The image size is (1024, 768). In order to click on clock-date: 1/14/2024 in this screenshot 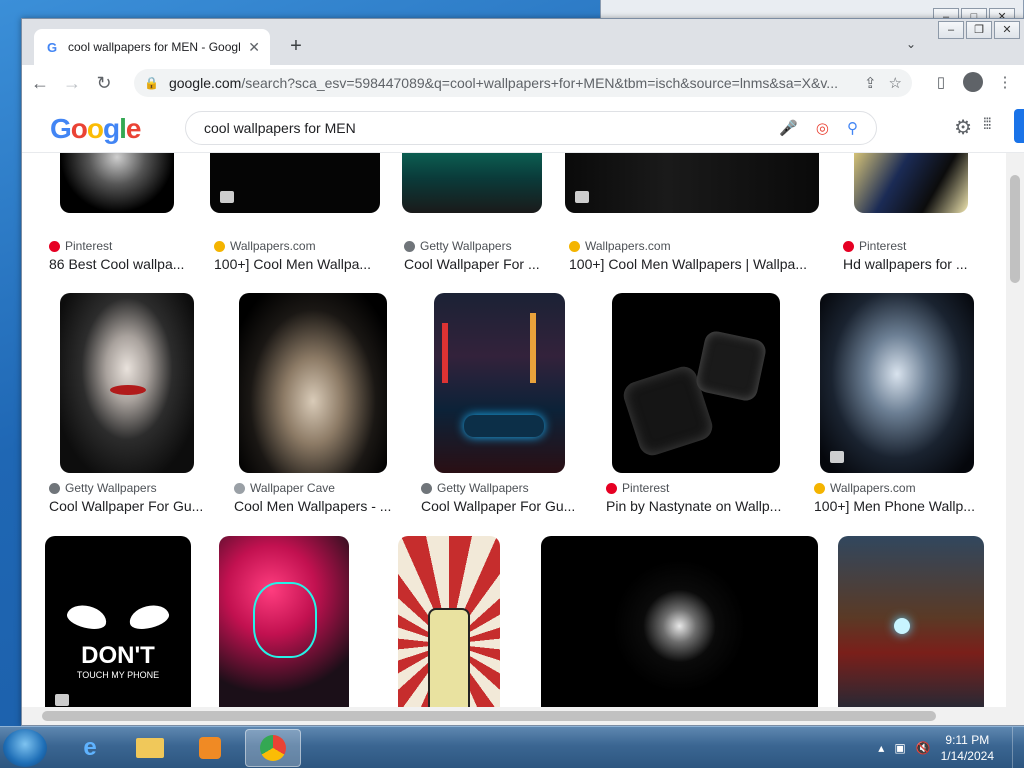, I will do `click(967, 756)`.